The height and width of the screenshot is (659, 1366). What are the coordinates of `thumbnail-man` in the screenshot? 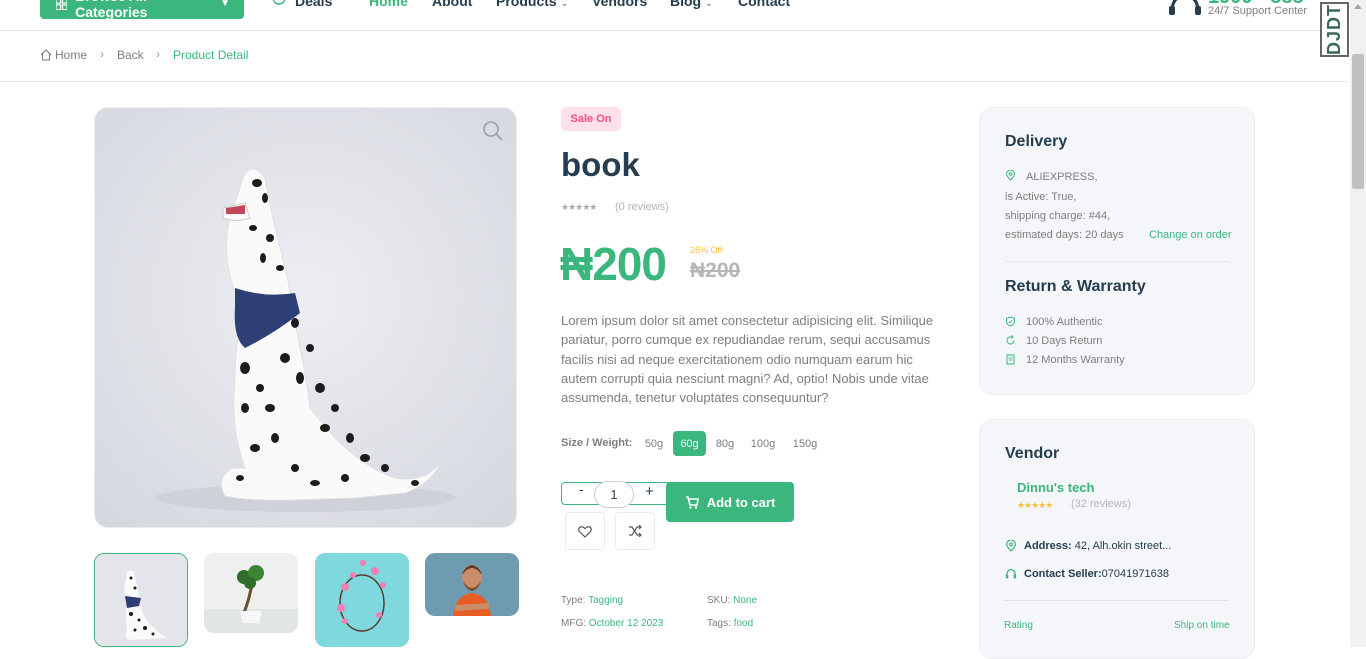 It's located at (472, 584).